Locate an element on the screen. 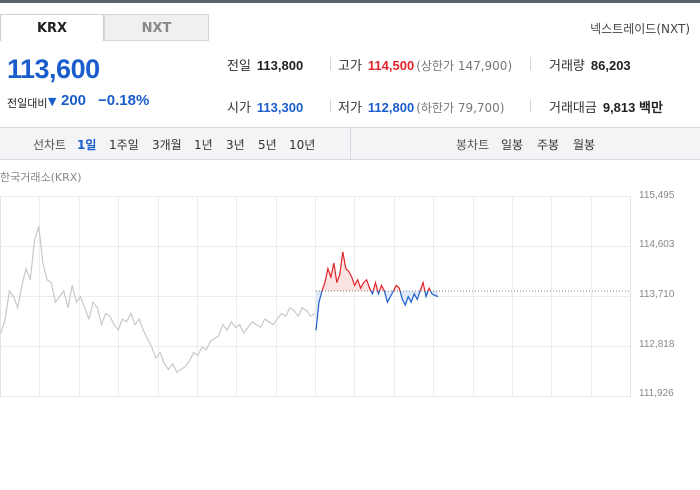 Image resolution: width=700 pixels, height=490 pixels. change-percent: −0.18% is located at coordinates (124, 100).